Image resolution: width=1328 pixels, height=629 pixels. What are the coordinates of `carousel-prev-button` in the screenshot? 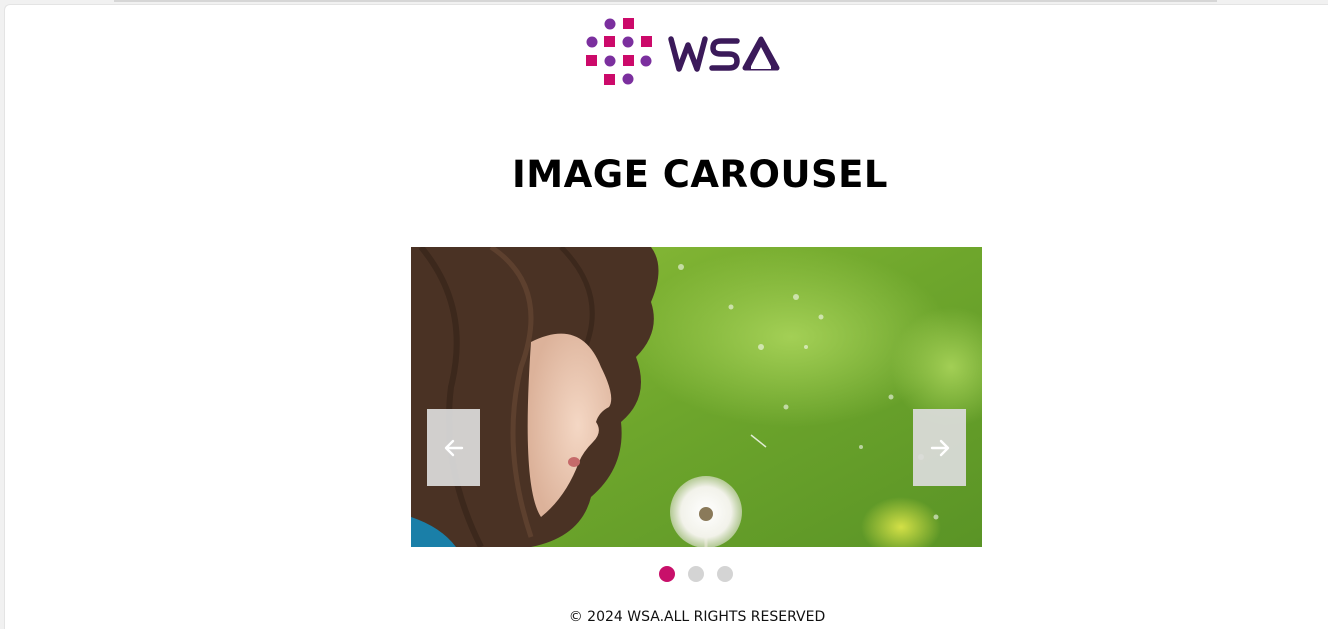 It's located at (453, 447).